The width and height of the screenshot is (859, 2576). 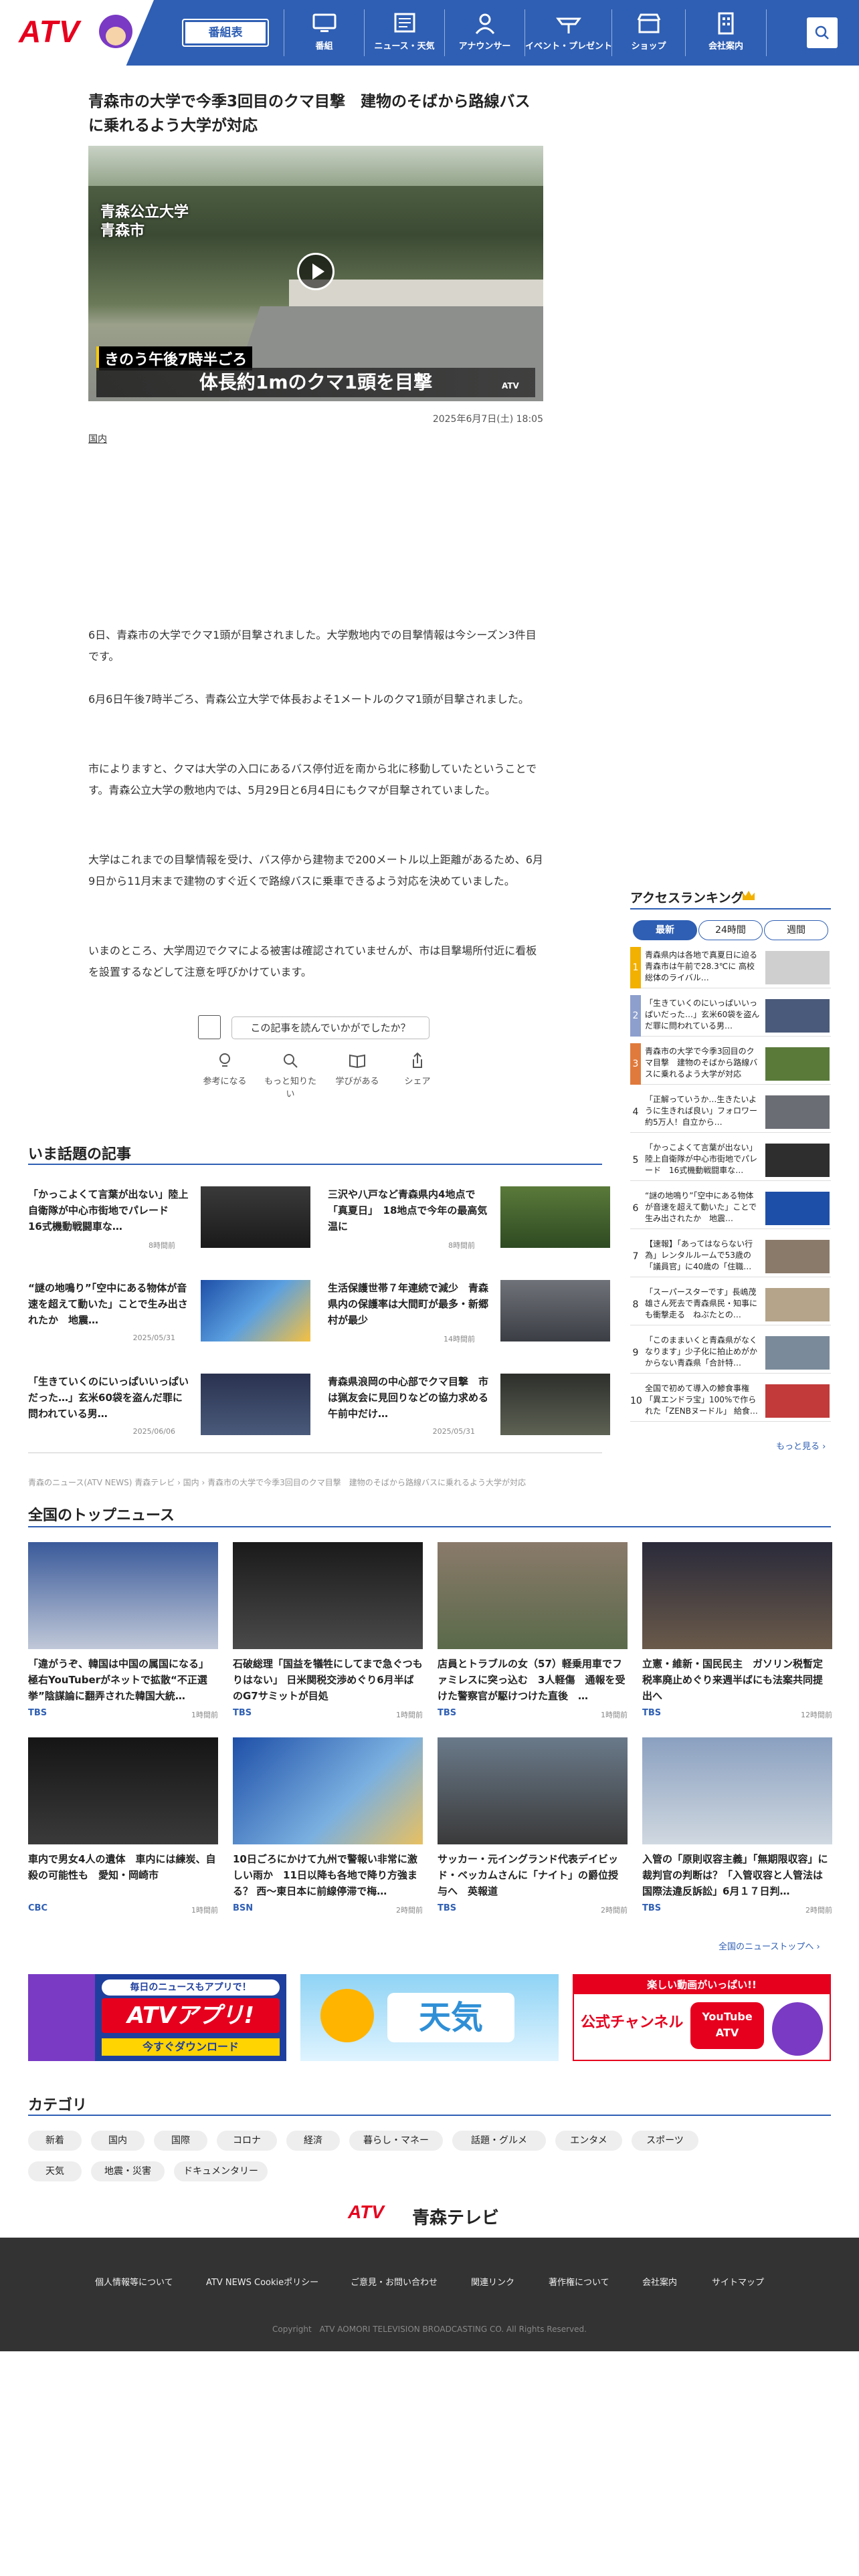 What do you see at coordinates (404, 32) in the screenshot?
I see `nav-news: ニュース・天気` at bounding box center [404, 32].